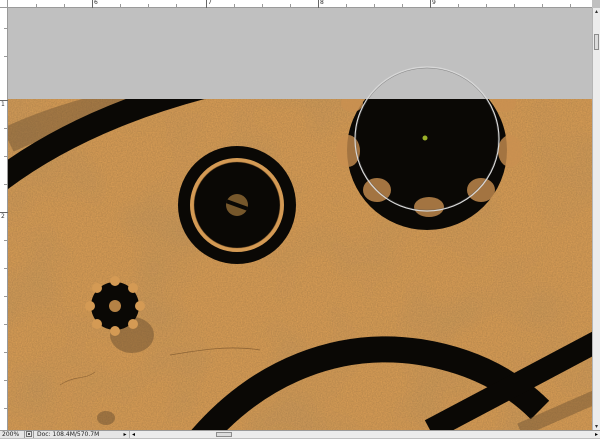 The height and width of the screenshot is (439, 600). I want to click on ruler-label: 6, so click(96, 3).